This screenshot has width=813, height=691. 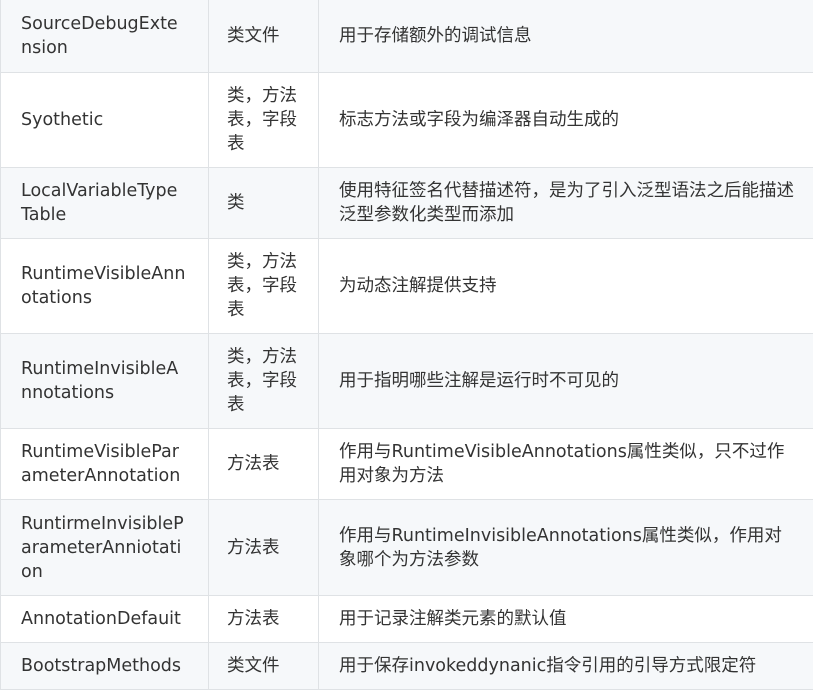 I want to click on attribute-desc-cell: 为动态注解提供支持, so click(x=565, y=286).